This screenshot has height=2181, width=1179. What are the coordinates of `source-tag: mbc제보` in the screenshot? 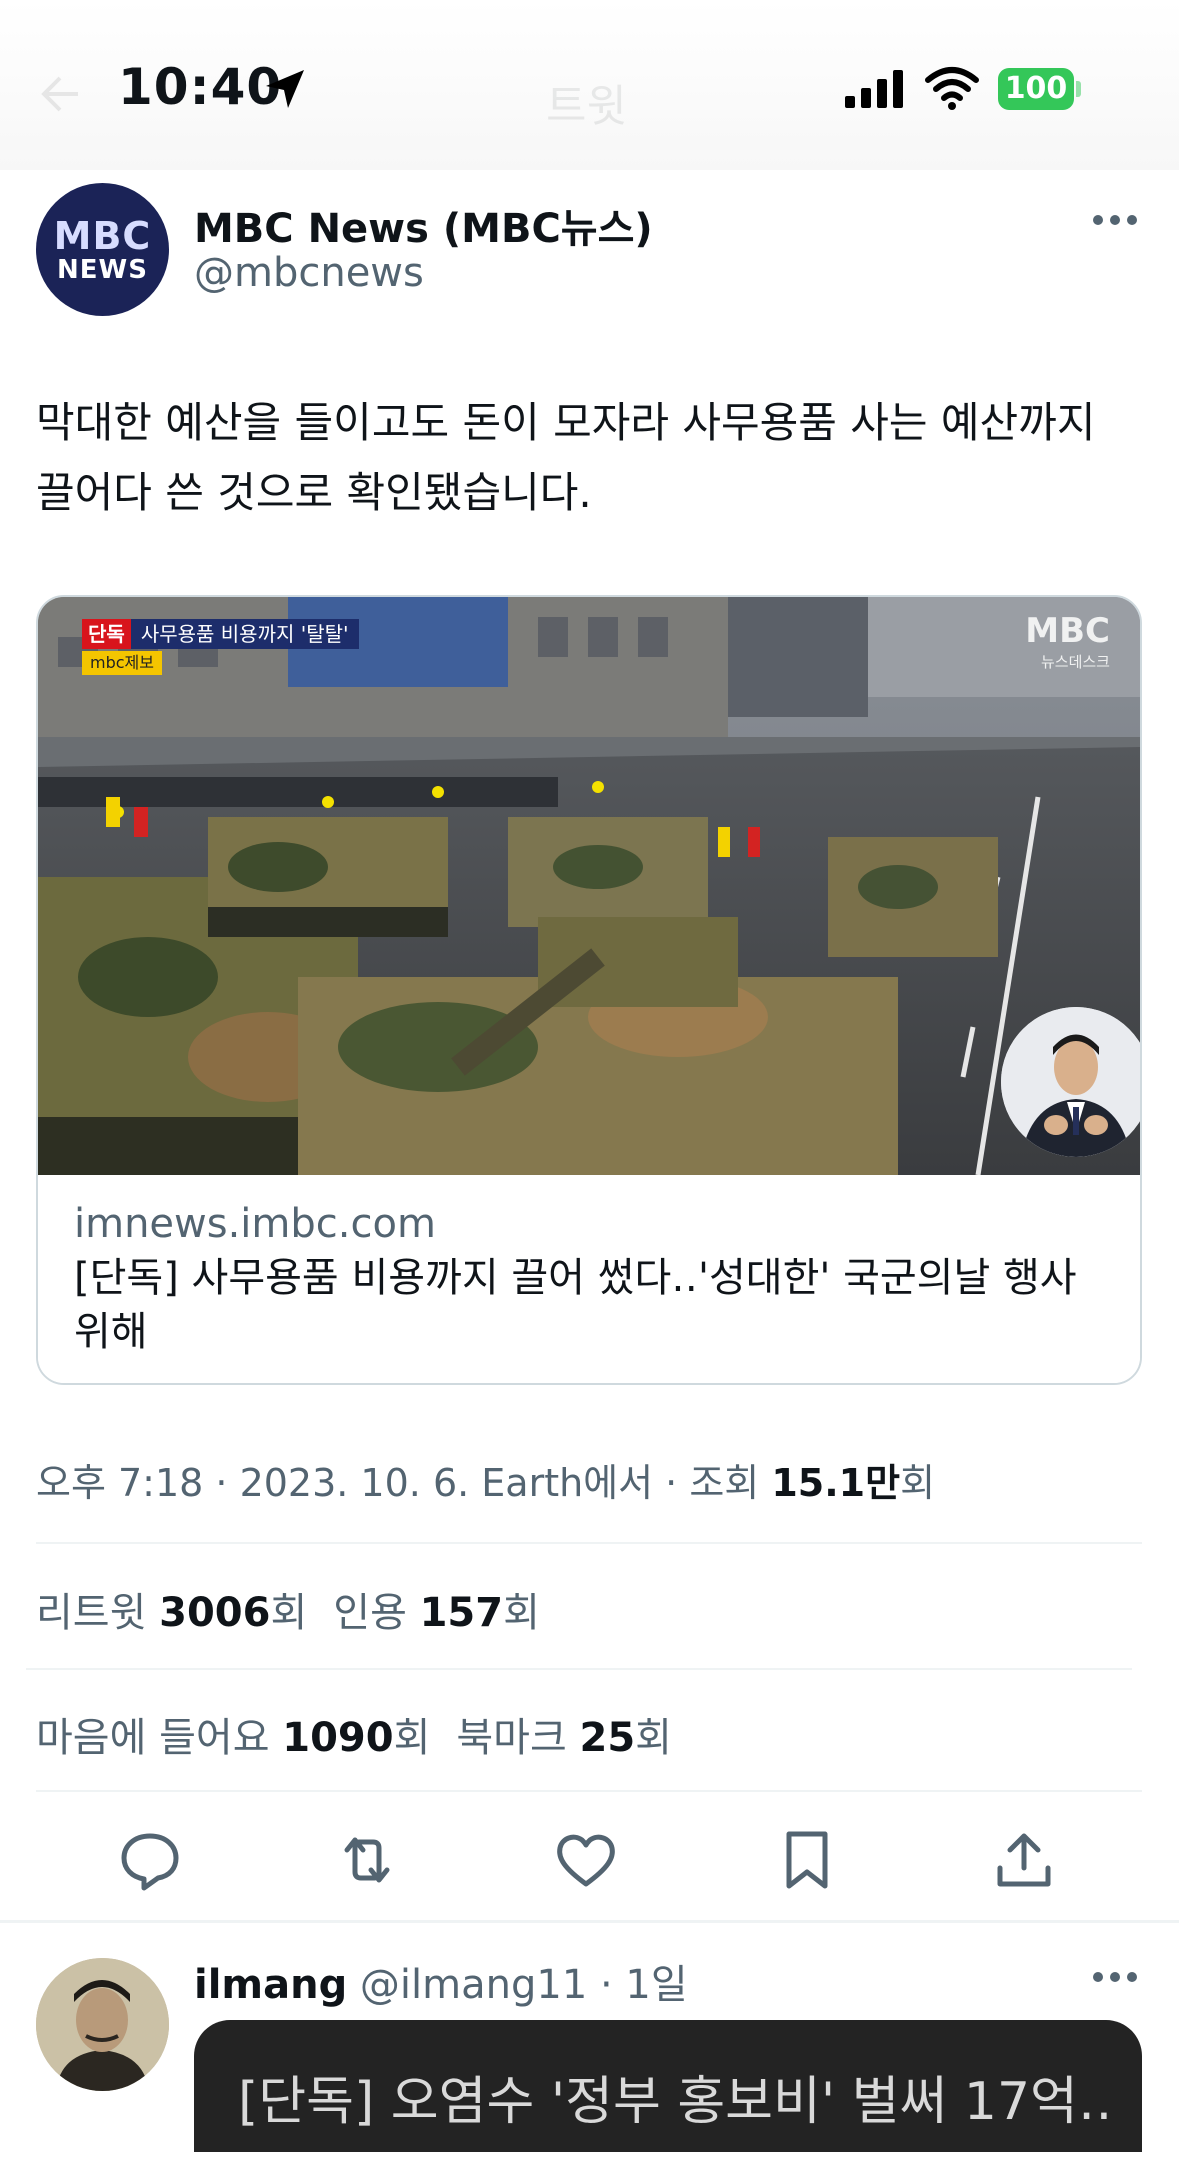 It's located at (122, 663).